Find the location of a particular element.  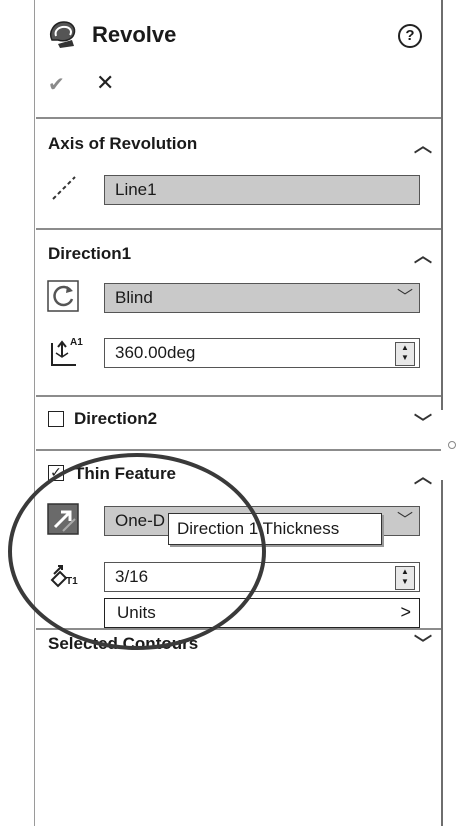

feature-title-row: Revolve is located at coordinates (236, 35).